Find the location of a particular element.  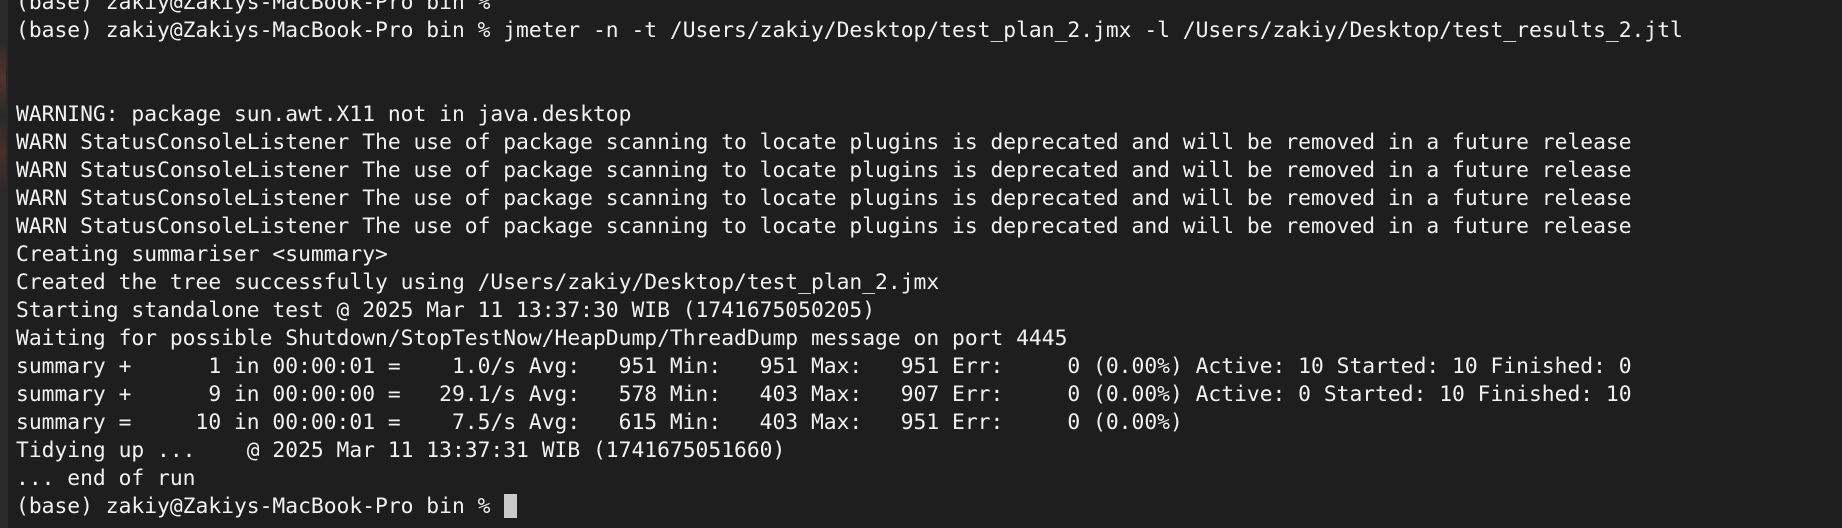

output-line: ... end of run is located at coordinates (106, 478).